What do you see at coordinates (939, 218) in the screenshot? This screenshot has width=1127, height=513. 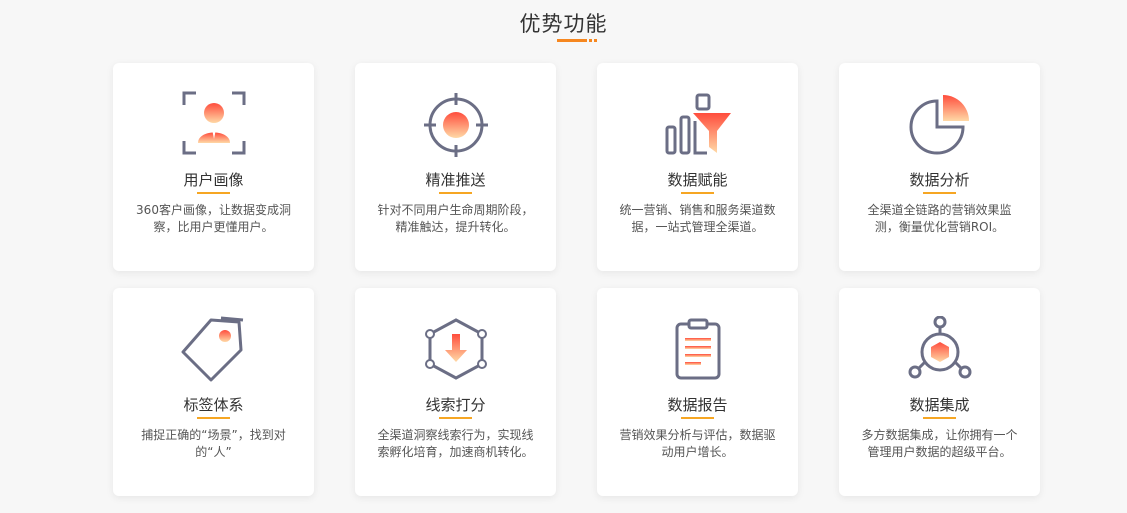 I see `card-description: 全渠道全链路的营销效果监测，衡量优化营销ROI。` at bounding box center [939, 218].